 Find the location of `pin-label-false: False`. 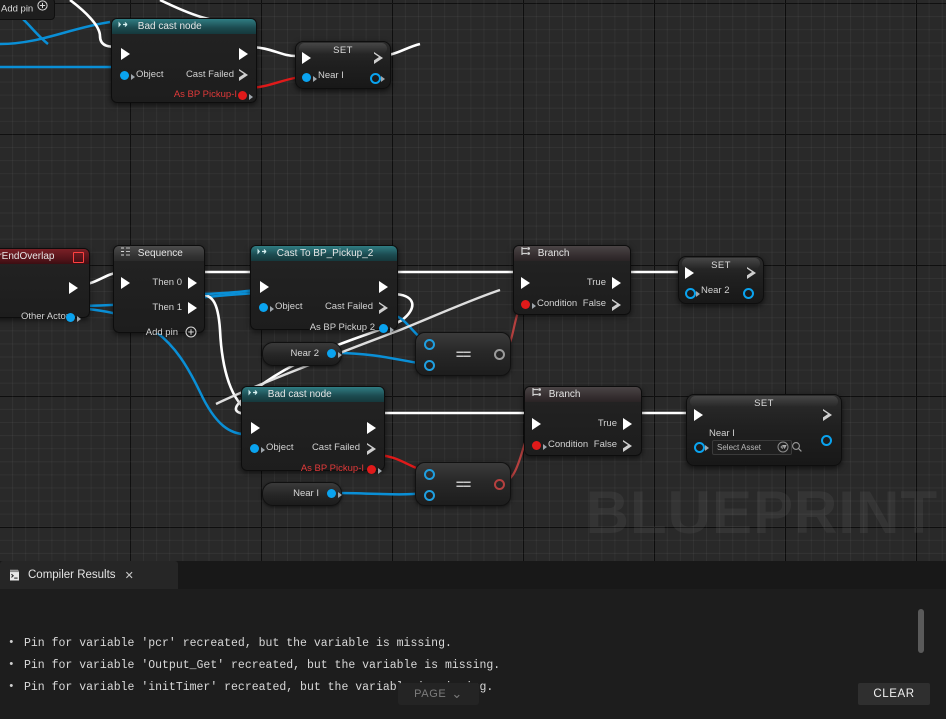

pin-label-false: False is located at coordinates (605, 444).